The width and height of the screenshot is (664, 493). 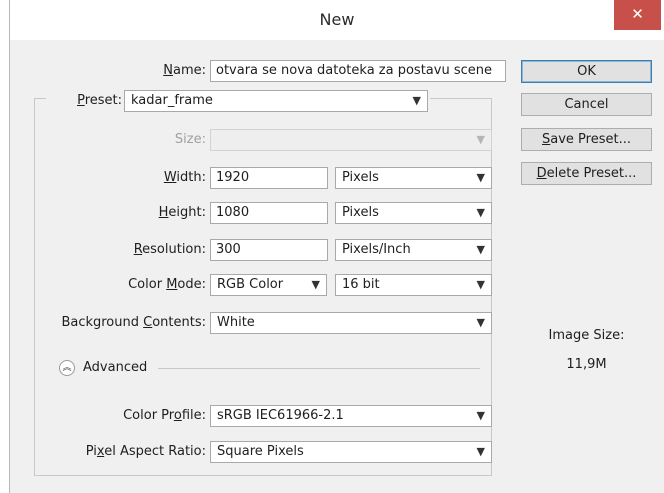 I want to click on advanced-toggle-label: Advanced, so click(x=115, y=368).